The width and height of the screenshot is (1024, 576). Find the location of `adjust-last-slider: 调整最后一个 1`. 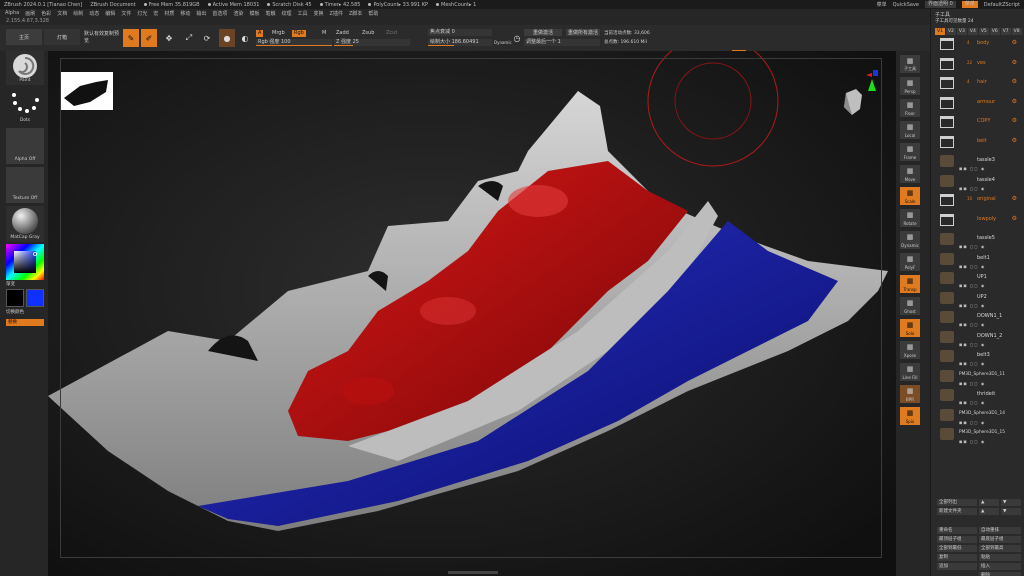

adjust-last-slider: 调整最后一个 1 is located at coordinates (562, 42).